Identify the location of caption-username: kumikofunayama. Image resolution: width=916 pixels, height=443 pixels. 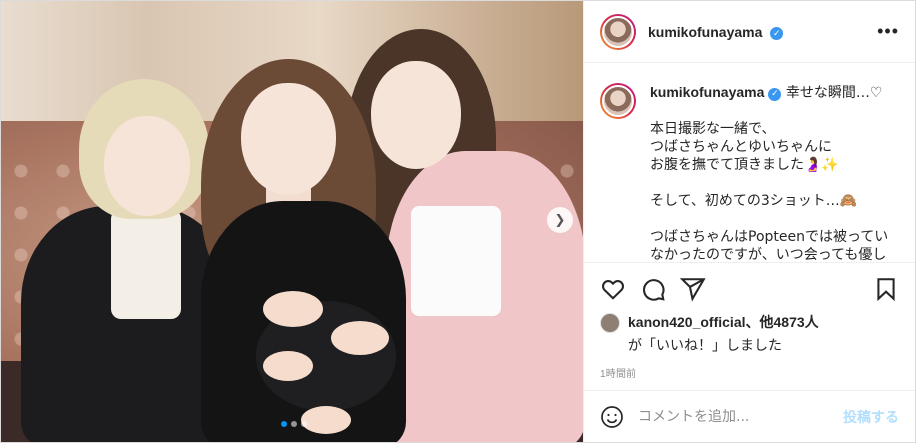
(707, 92).